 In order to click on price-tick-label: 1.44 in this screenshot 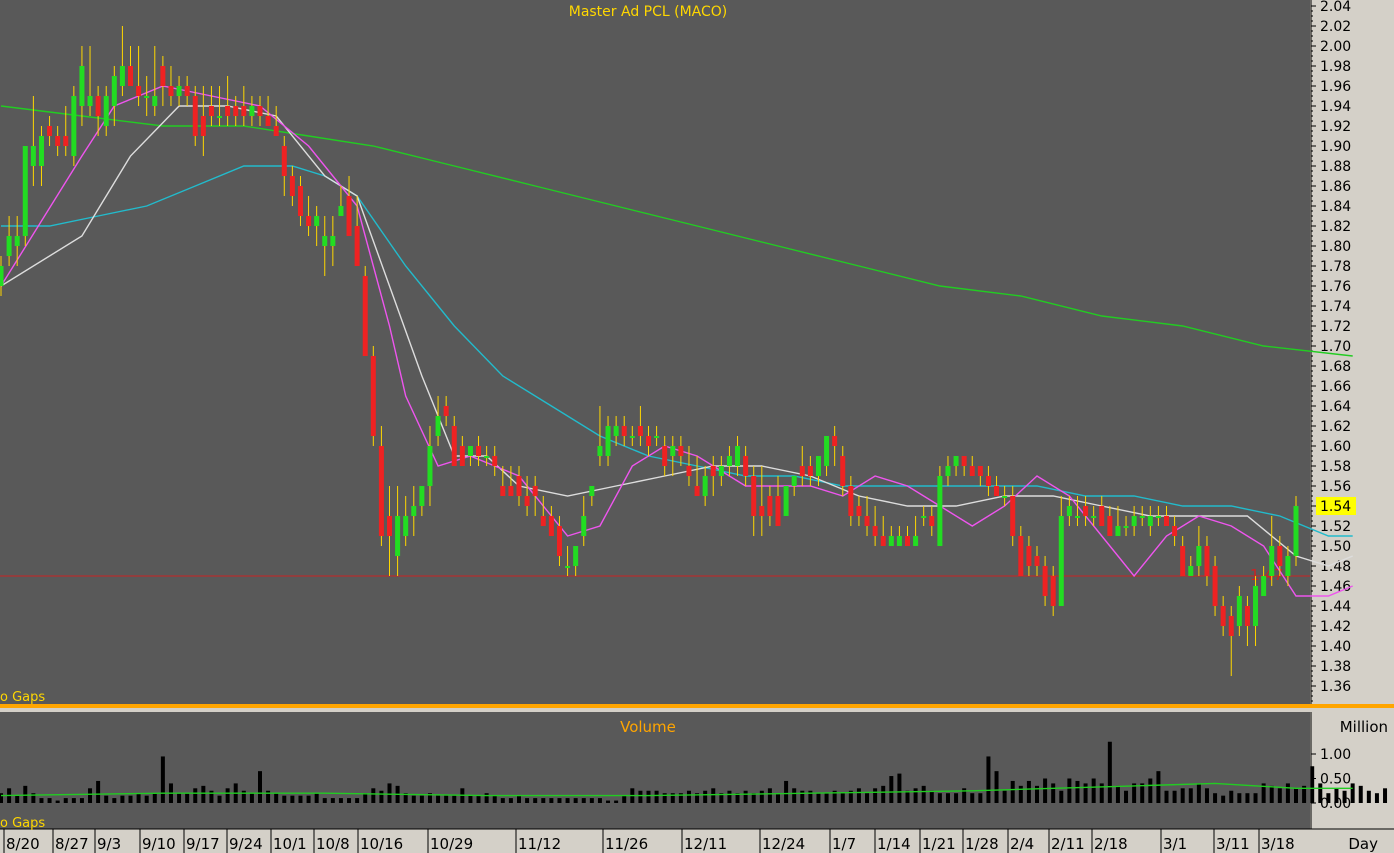, I will do `click(1335, 607)`.